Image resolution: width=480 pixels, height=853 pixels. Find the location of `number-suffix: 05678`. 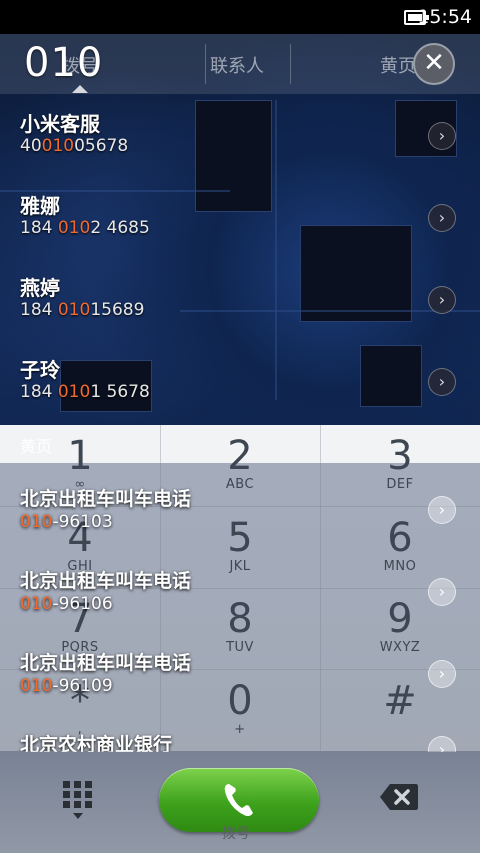

number-suffix: 05678 is located at coordinates (101, 146).